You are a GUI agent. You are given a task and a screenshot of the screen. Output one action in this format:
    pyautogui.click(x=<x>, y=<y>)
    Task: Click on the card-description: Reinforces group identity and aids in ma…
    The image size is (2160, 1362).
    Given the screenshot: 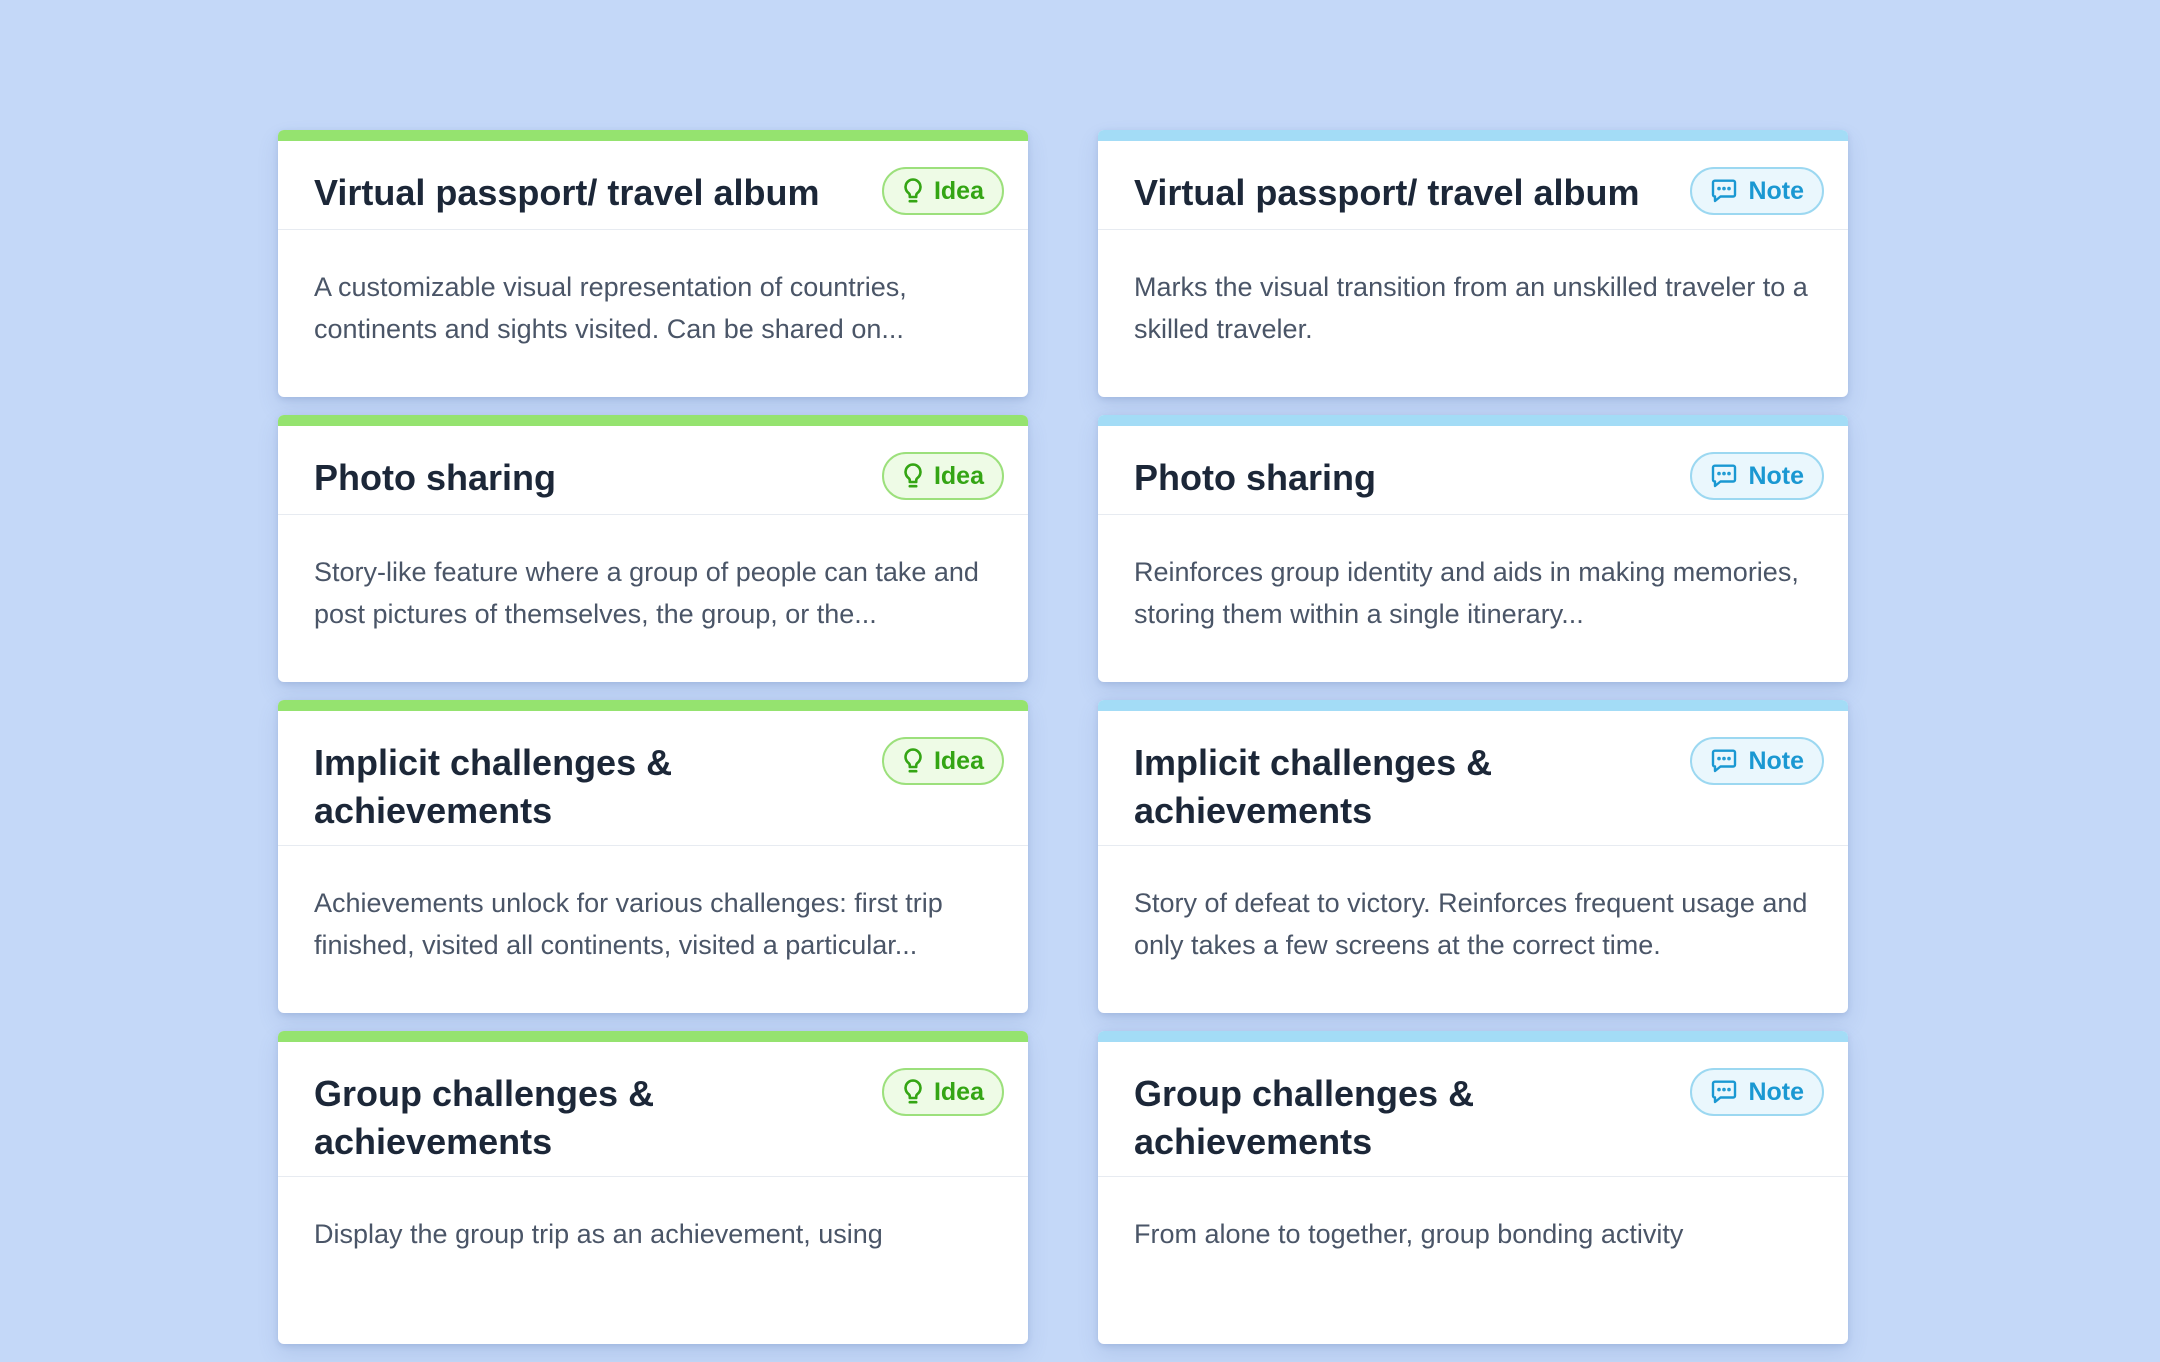 What is the action you would take?
    pyautogui.click(x=1466, y=593)
    